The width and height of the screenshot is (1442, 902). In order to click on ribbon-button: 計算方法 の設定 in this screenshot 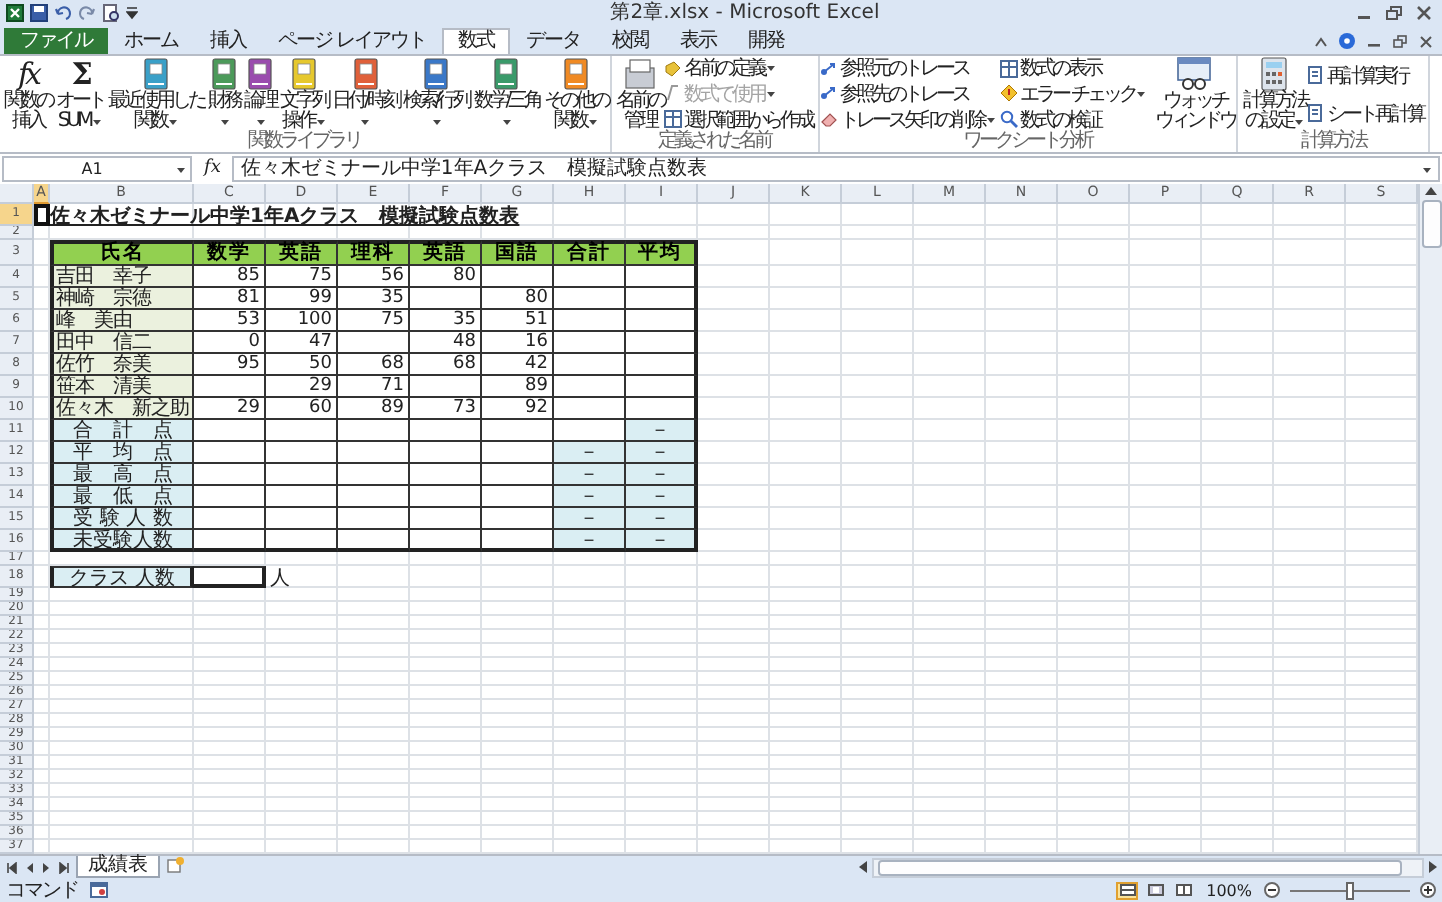, I will do `click(1272, 94)`.